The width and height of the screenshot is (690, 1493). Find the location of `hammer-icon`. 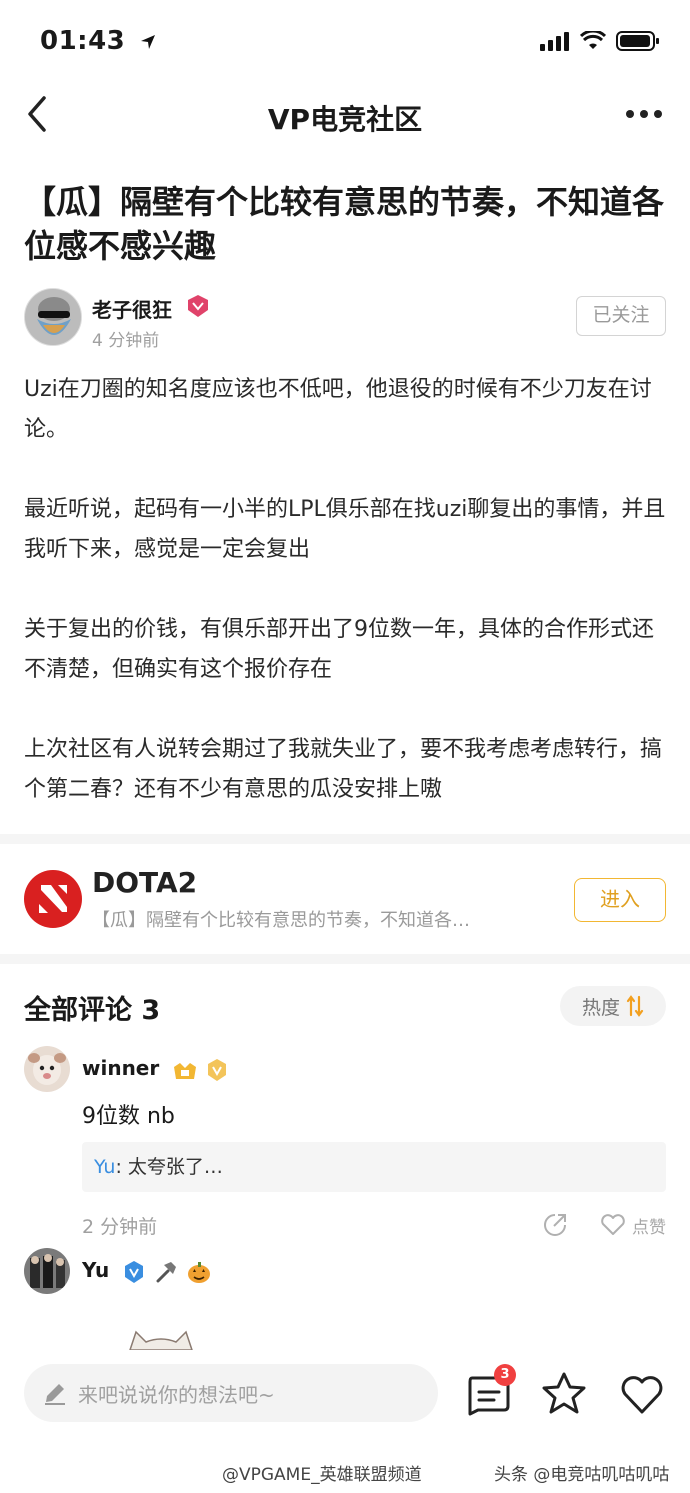

hammer-icon is located at coordinates (166, 1271).